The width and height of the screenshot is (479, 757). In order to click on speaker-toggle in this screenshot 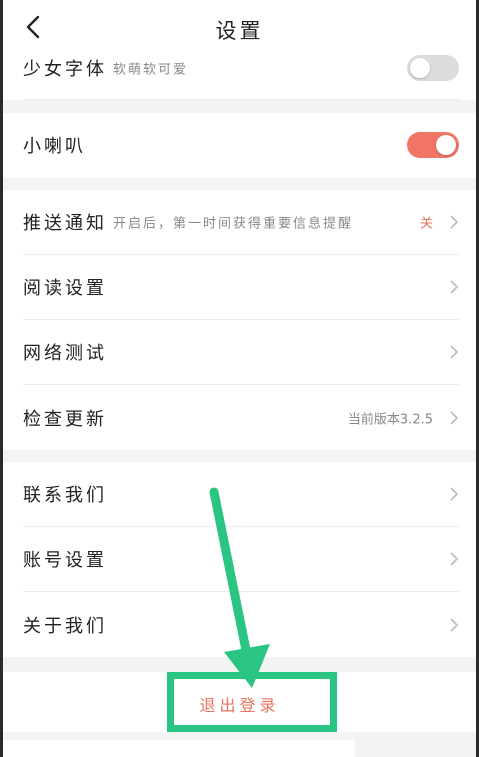, I will do `click(433, 145)`.